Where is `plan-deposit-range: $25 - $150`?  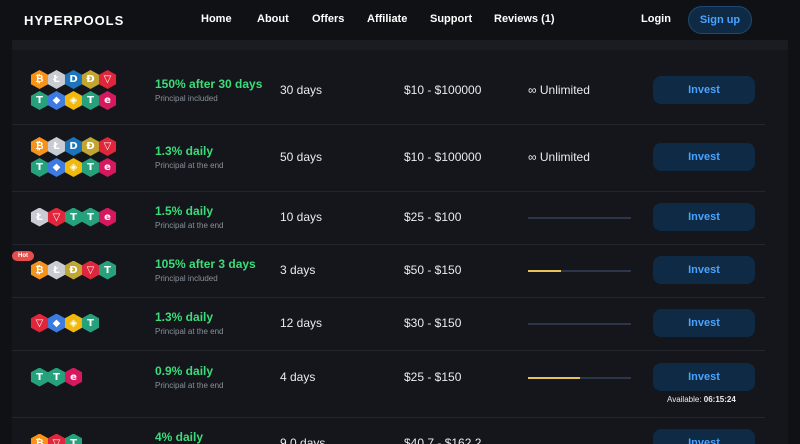
plan-deposit-range: $25 - $150 is located at coordinates (433, 377).